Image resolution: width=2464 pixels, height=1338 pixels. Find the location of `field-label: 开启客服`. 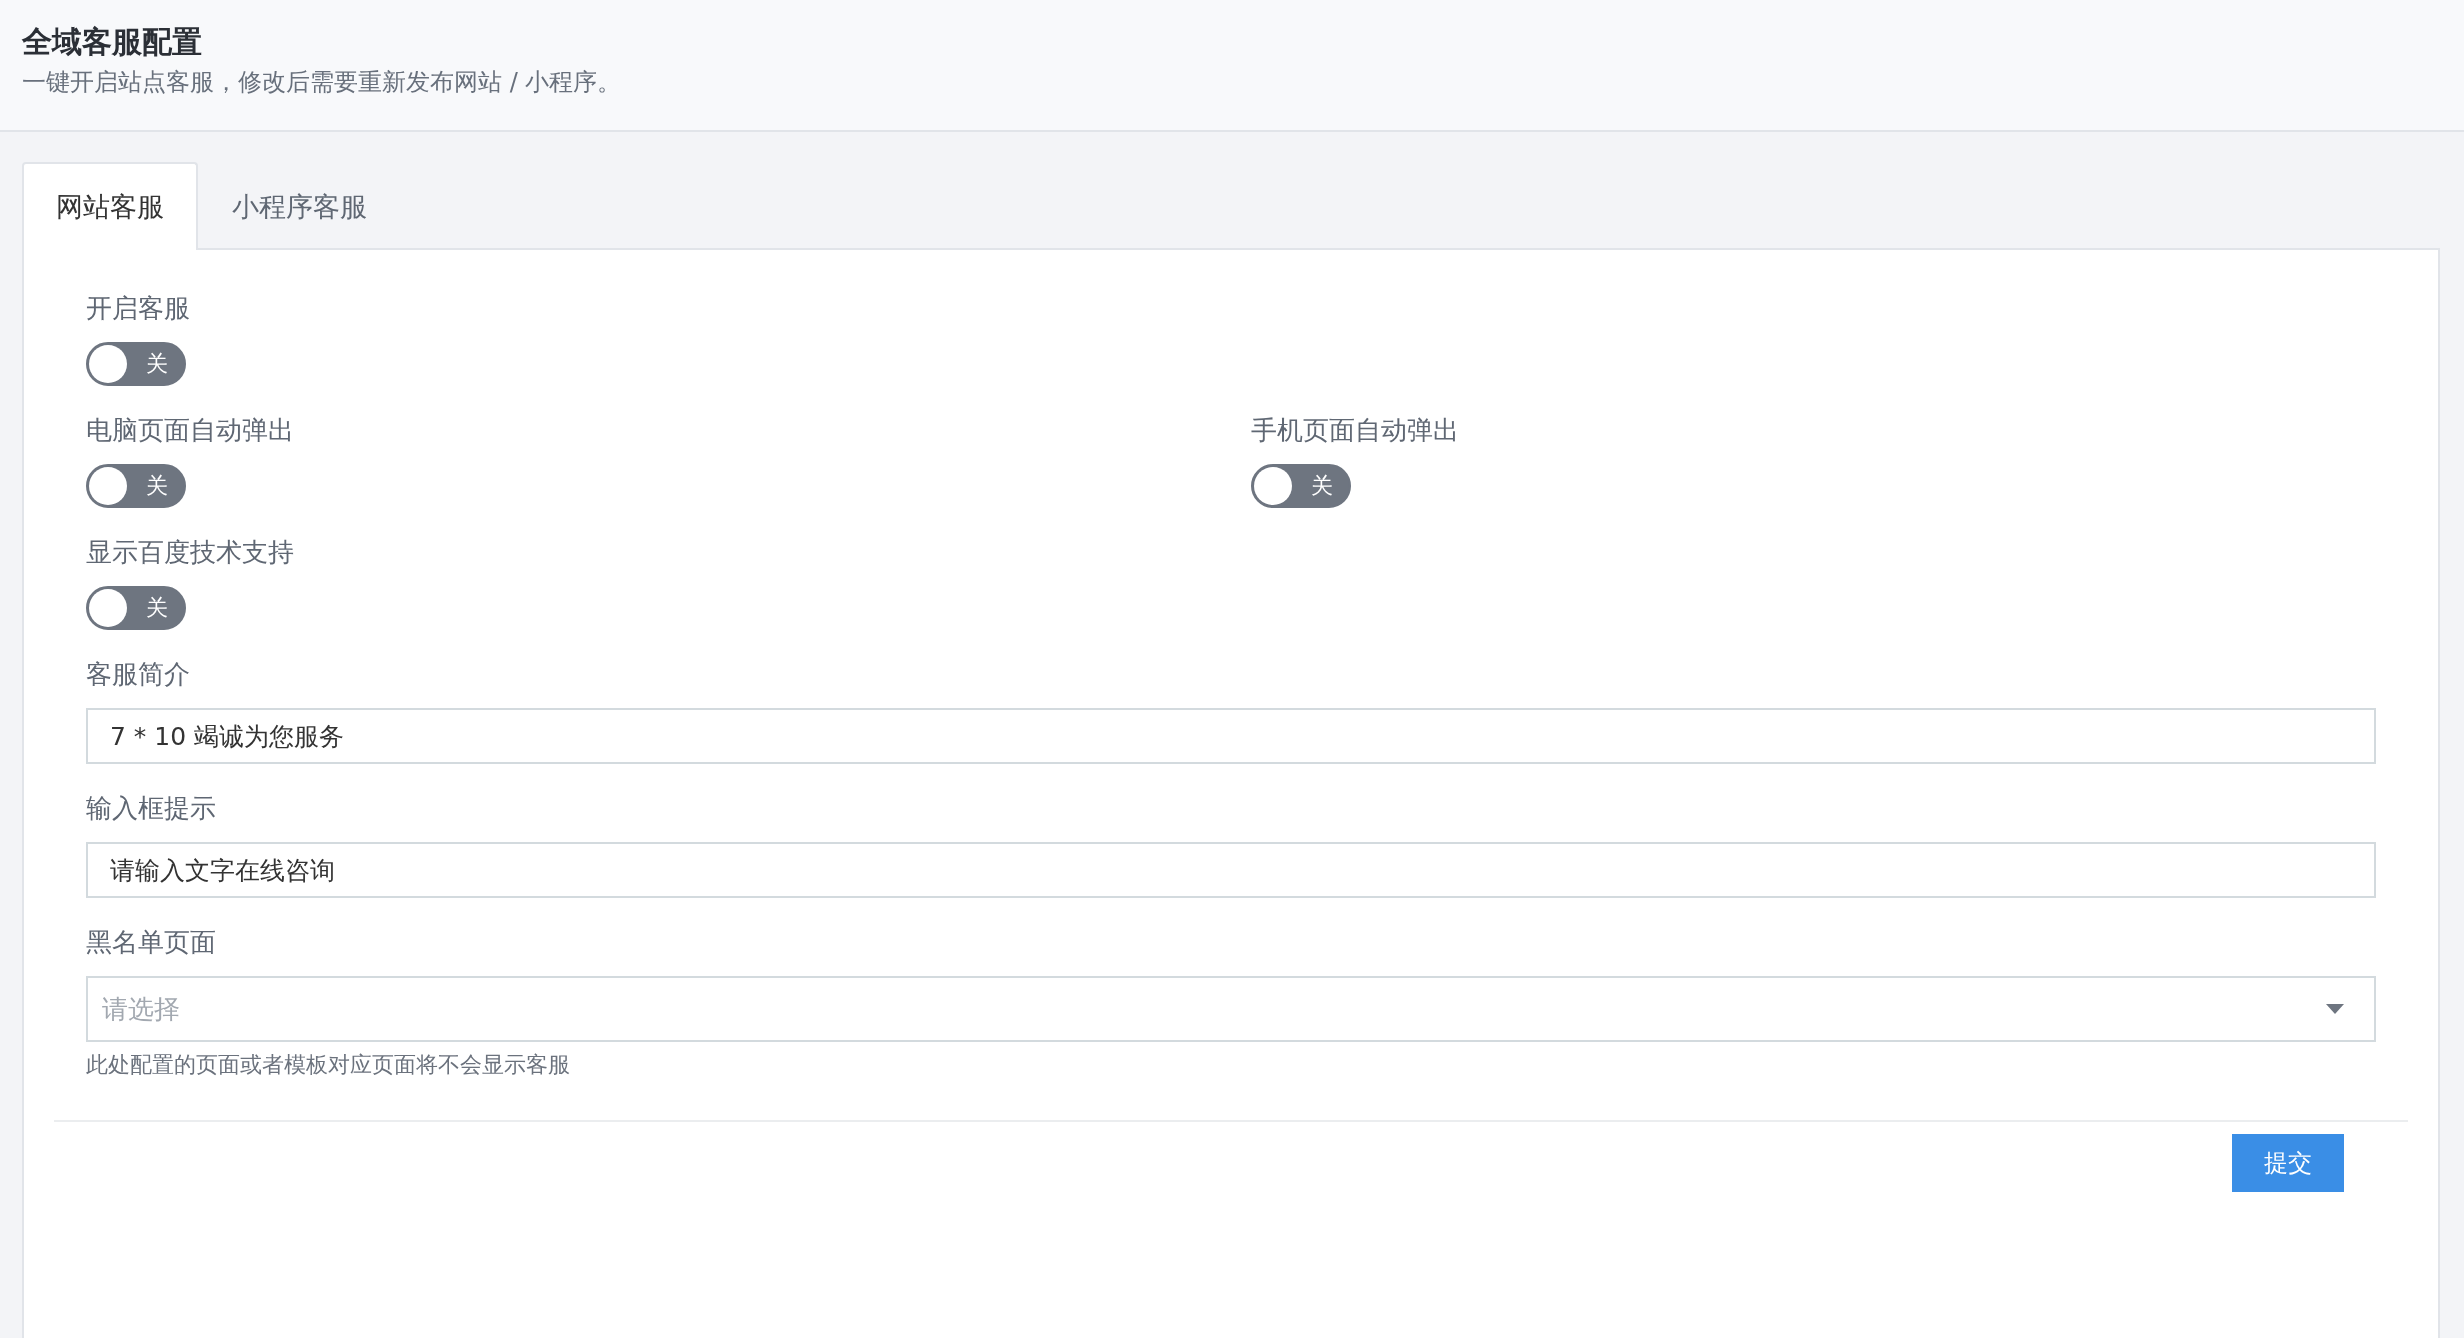

field-label: 开启客服 is located at coordinates (138, 308).